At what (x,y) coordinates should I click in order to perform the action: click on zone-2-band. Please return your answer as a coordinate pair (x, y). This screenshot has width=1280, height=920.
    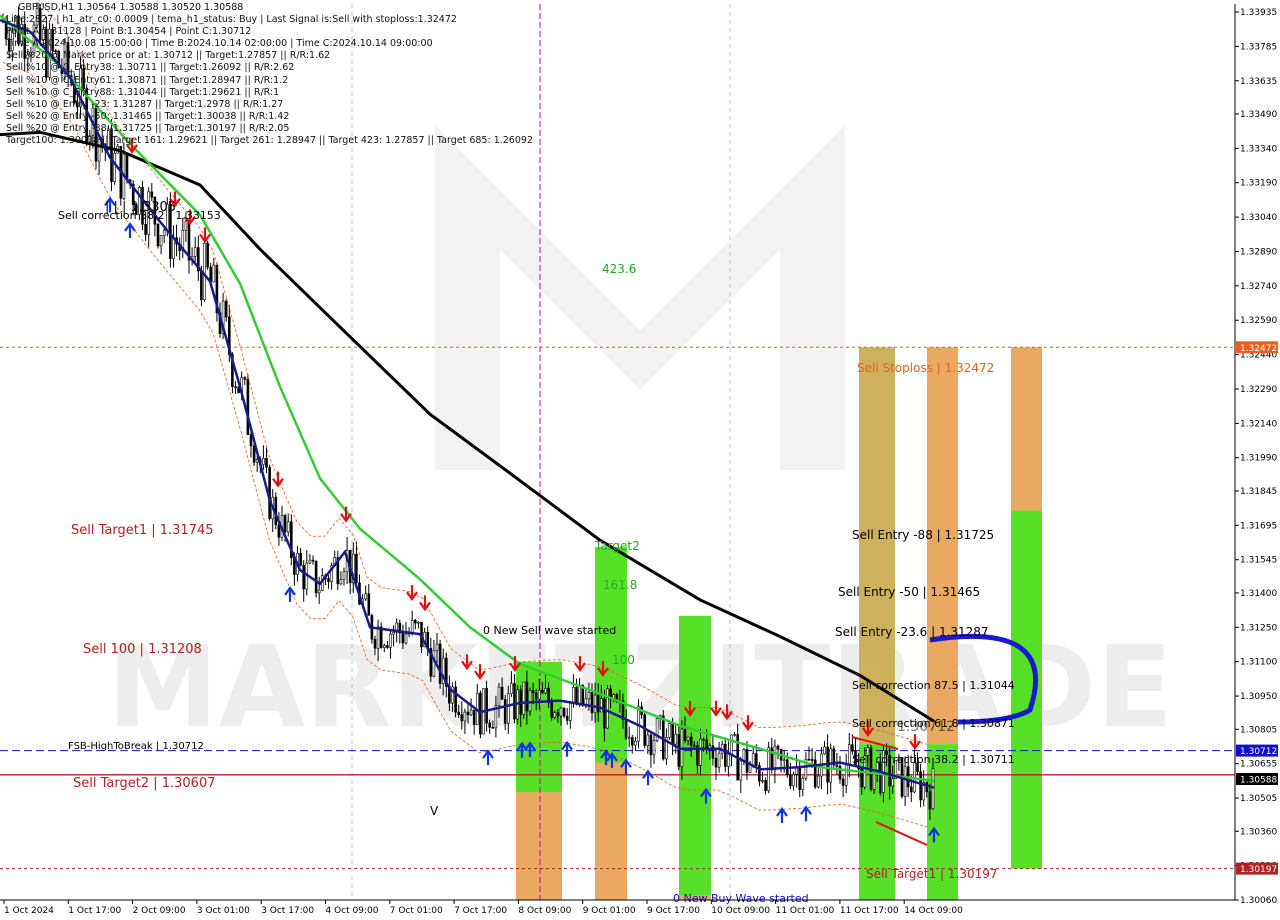
    Looking at the image, I should click on (611, 831).